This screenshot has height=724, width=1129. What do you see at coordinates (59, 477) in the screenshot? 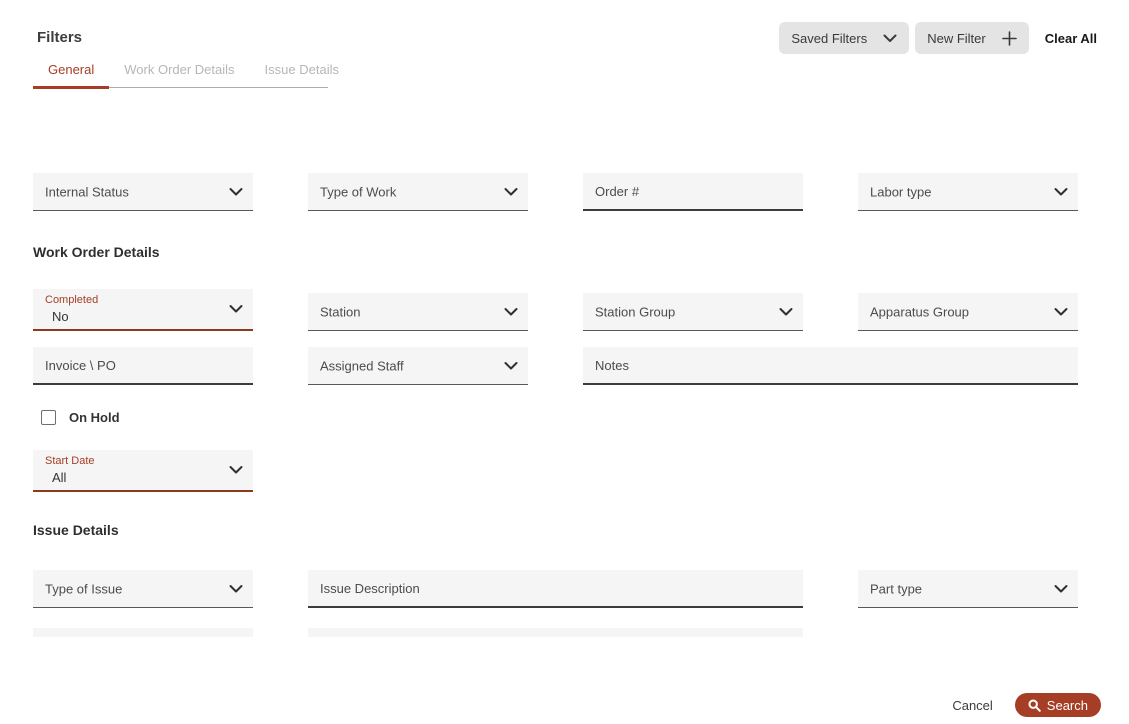
I see `start-date-value: All` at bounding box center [59, 477].